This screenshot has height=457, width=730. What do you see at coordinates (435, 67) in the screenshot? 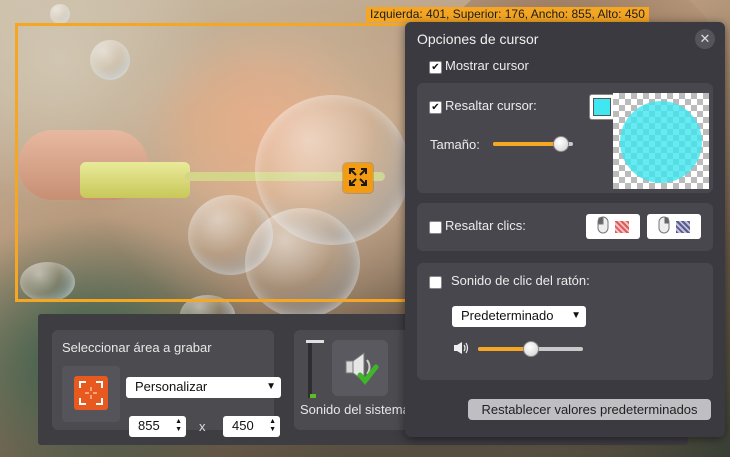
I see `show-cursor-checkbox: ✔` at bounding box center [435, 67].